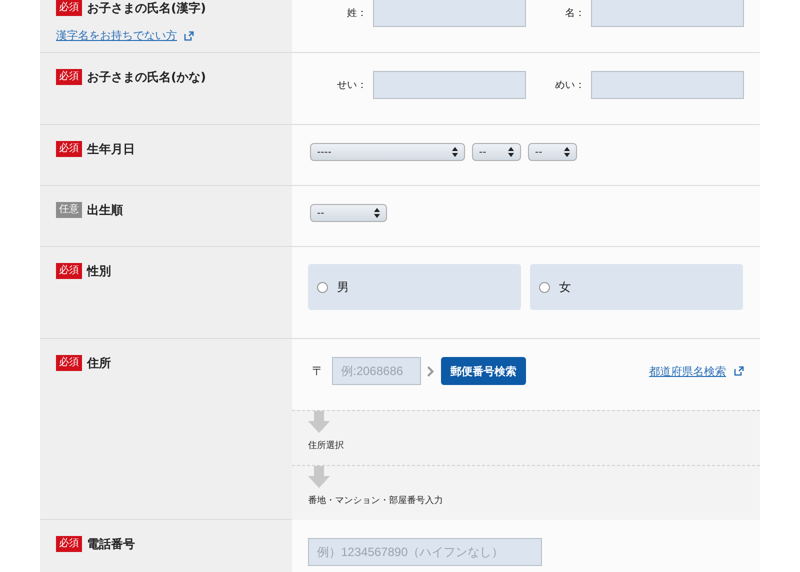 The width and height of the screenshot is (800, 572). What do you see at coordinates (99, 271) in the screenshot?
I see `field-label: 性別` at bounding box center [99, 271].